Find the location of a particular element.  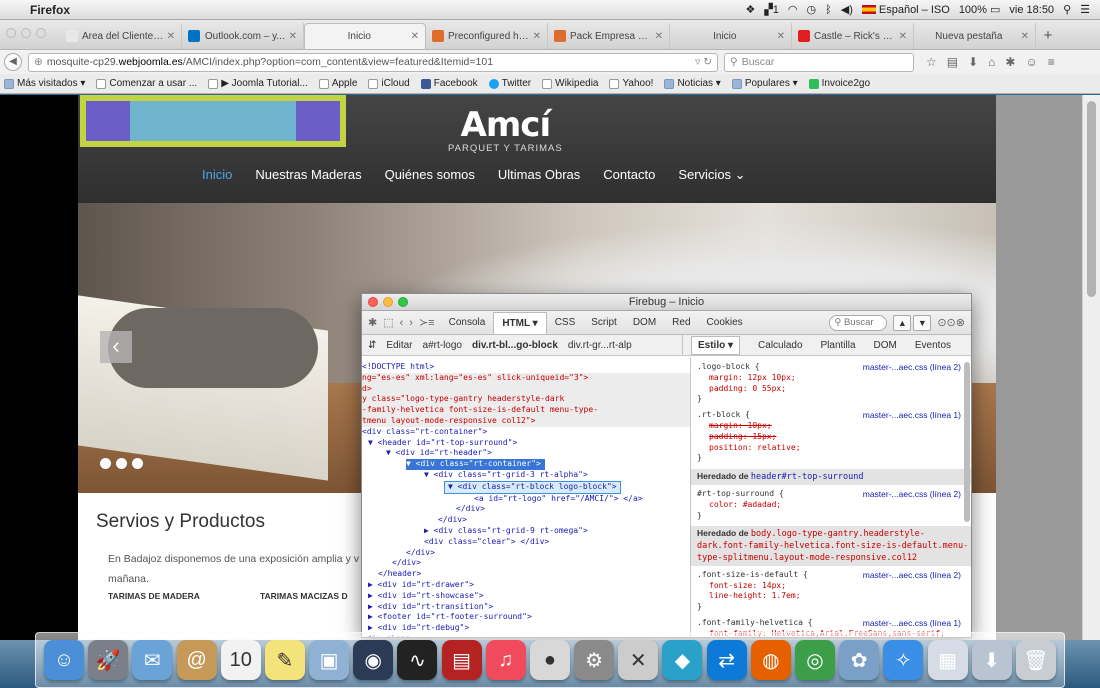

site-nav-item: Inicio is located at coordinates (217, 175).